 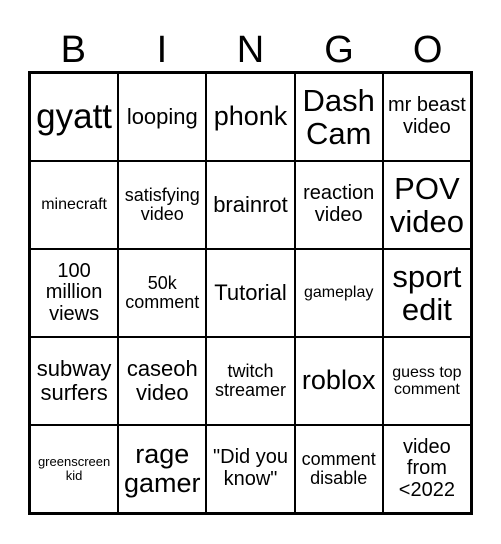 I want to click on bingo-cell: phonk, so click(x=250, y=117).